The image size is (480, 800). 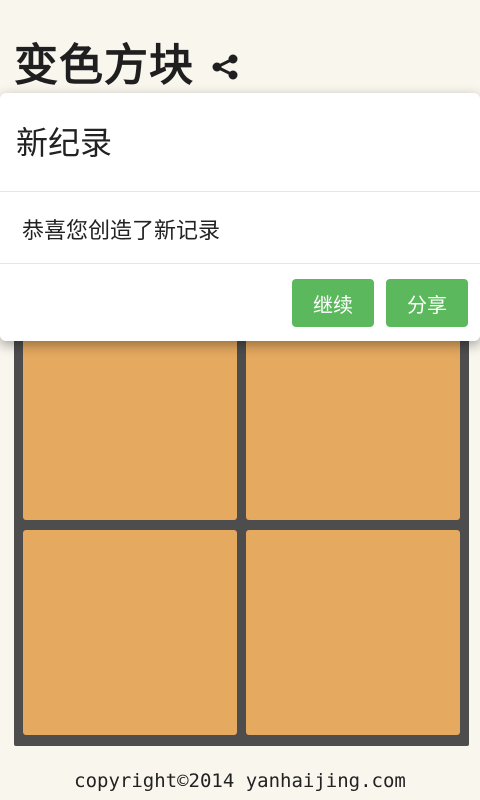 What do you see at coordinates (427, 303) in the screenshot?
I see `share-record-button: 分享` at bounding box center [427, 303].